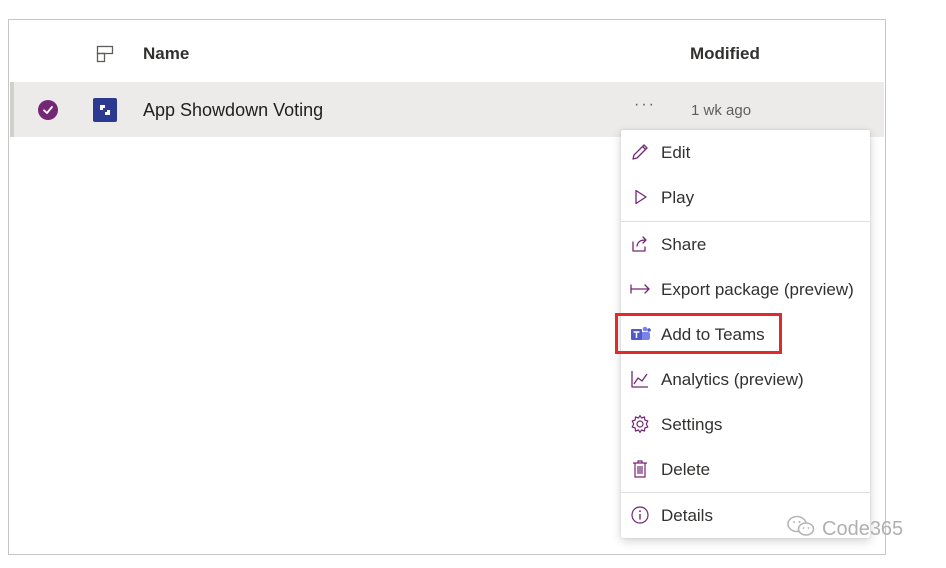 Image resolution: width=946 pixels, height=568 pixels. Describe the element at coordinates (640, 197) in the screenshot. I see `play-icon` at that location.